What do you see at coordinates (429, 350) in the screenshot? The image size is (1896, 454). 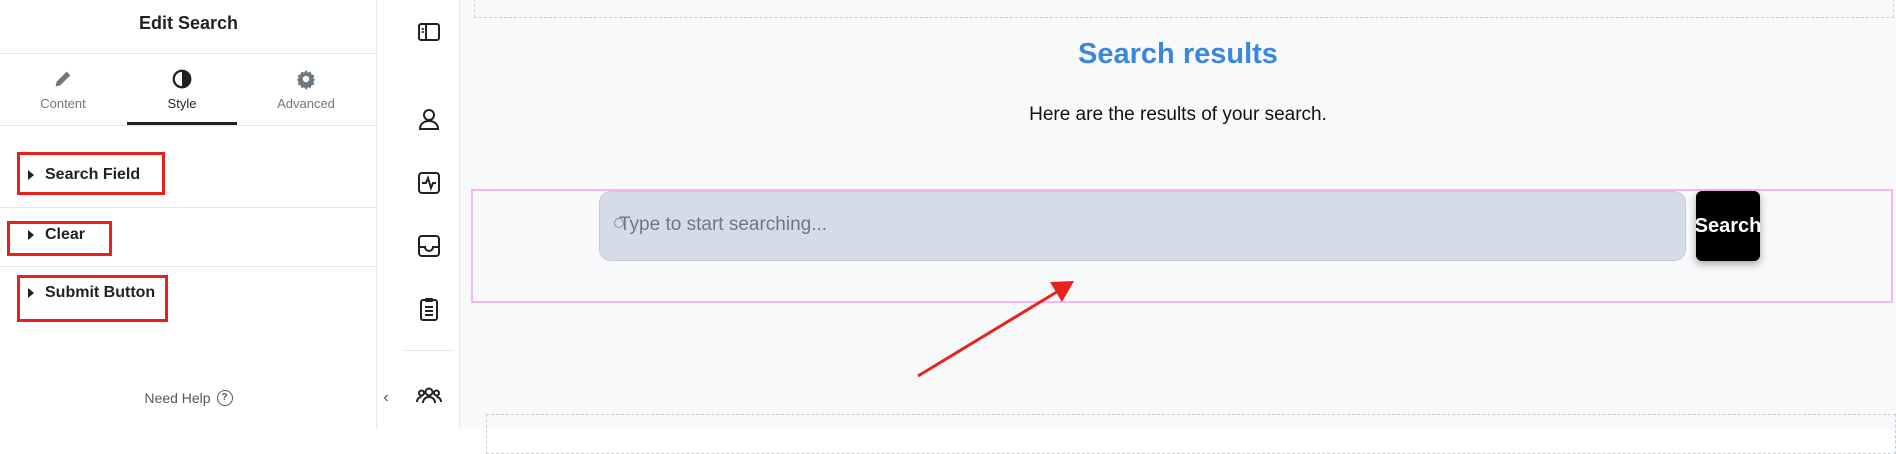 I see `divider` at bounding box center [429, 350].